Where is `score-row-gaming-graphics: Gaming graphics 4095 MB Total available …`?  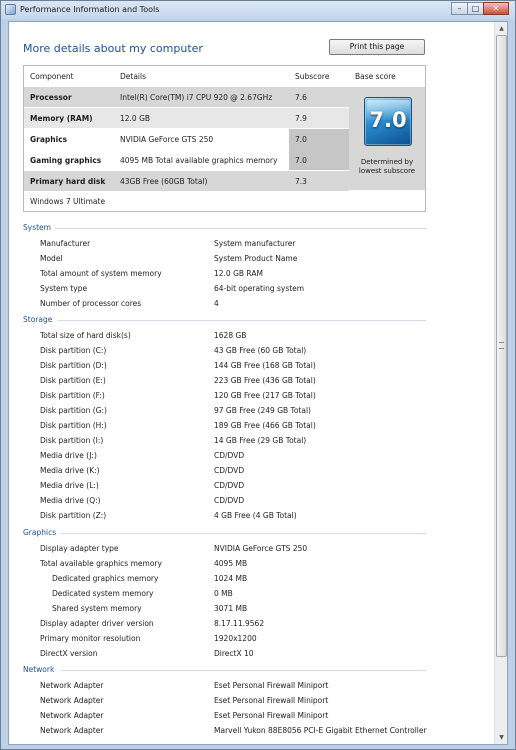
score-row-gaming-graphics: Gaming graphics 4095 MB Total available … is located at coordinates (186, 160).